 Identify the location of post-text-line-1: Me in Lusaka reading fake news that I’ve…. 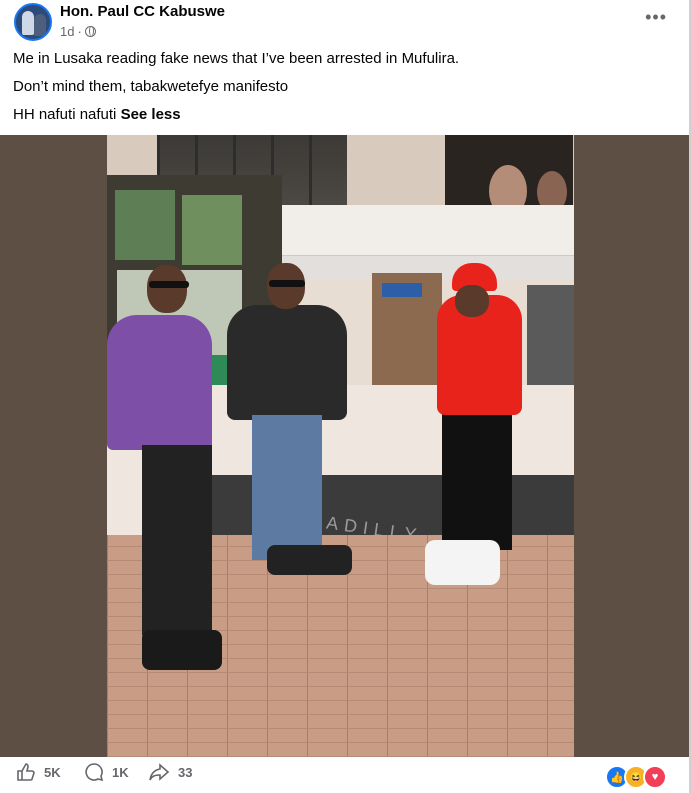
(236, 58).